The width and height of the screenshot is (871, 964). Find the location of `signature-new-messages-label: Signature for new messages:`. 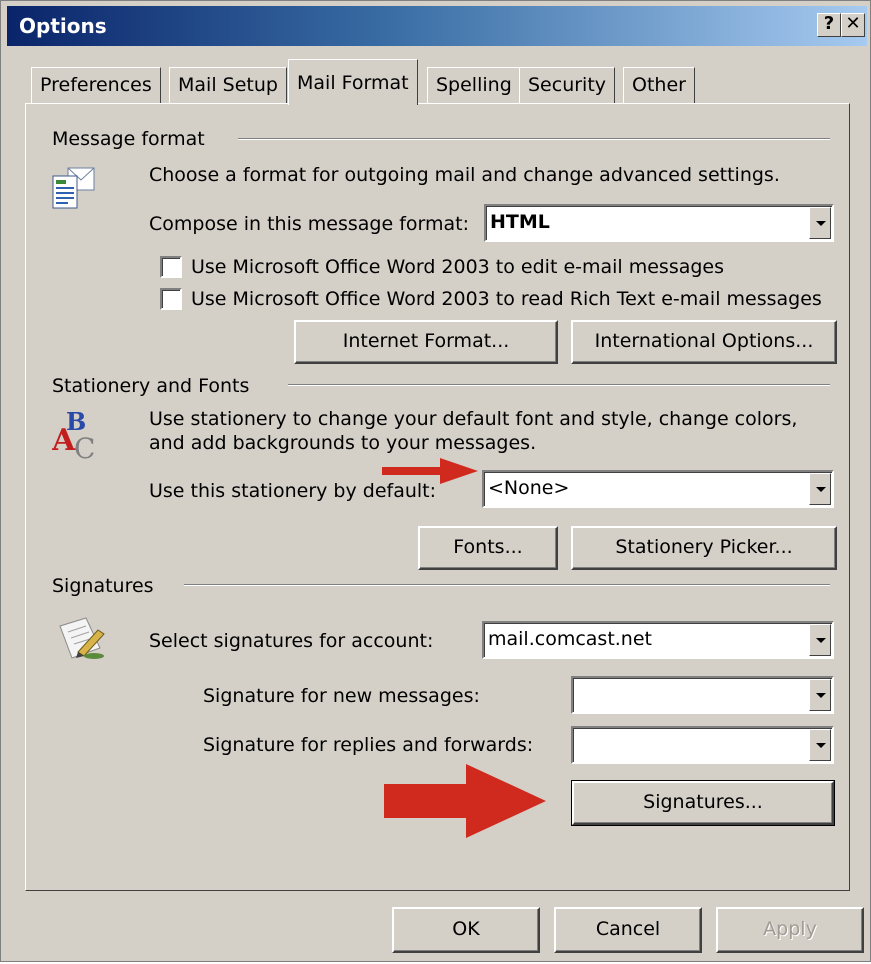

signature-new-messages-label: Signature for new messages: is located at coordinates (341, 696).